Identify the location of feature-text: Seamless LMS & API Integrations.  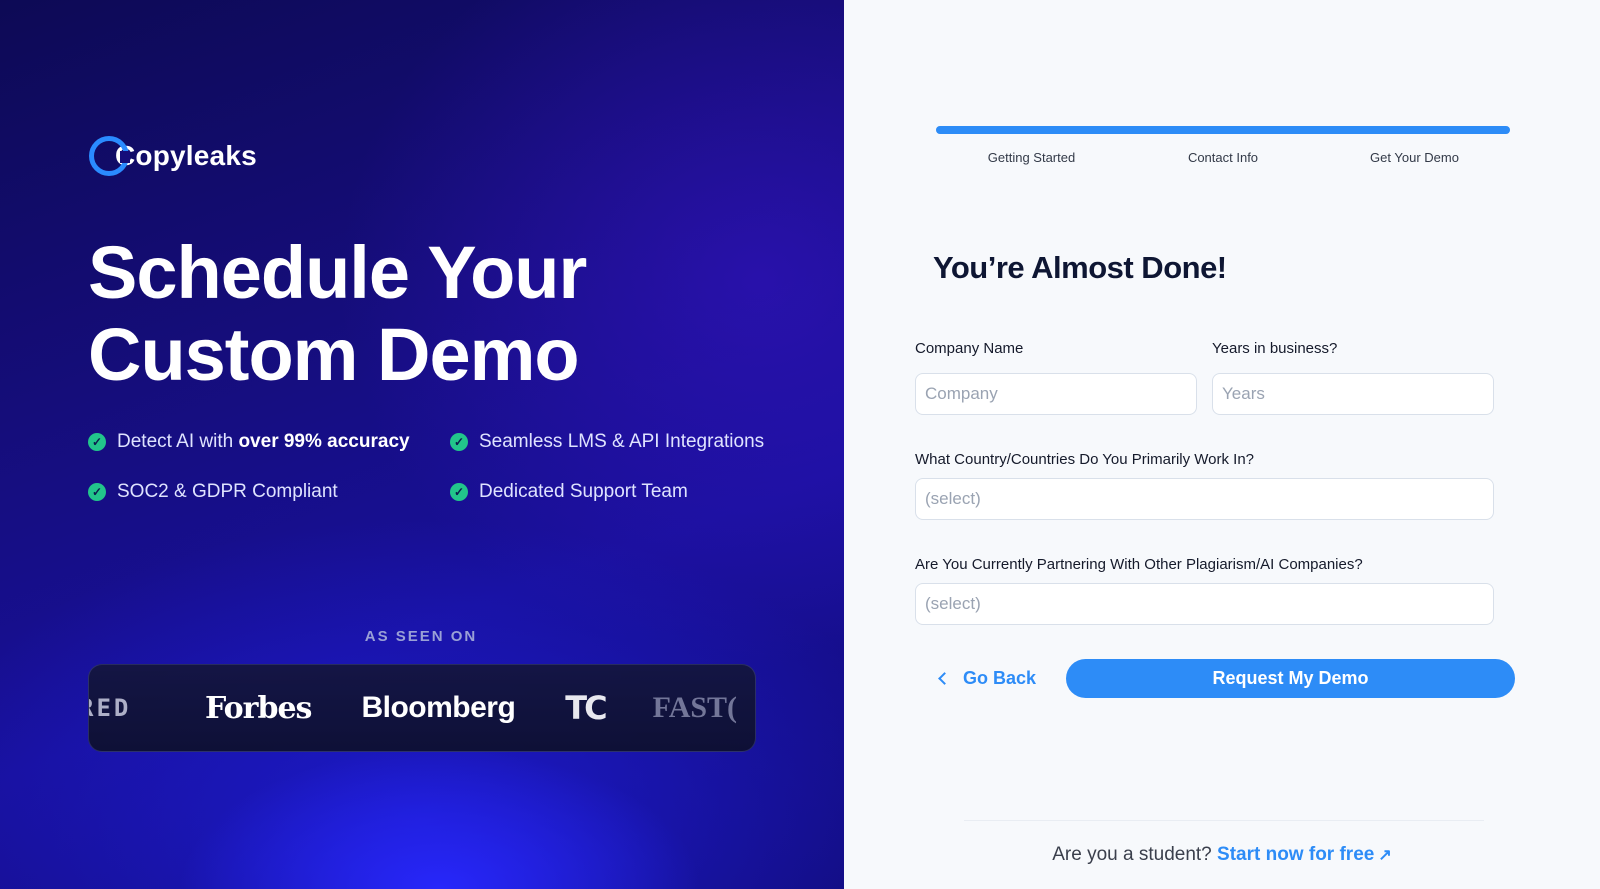
(622, 441).